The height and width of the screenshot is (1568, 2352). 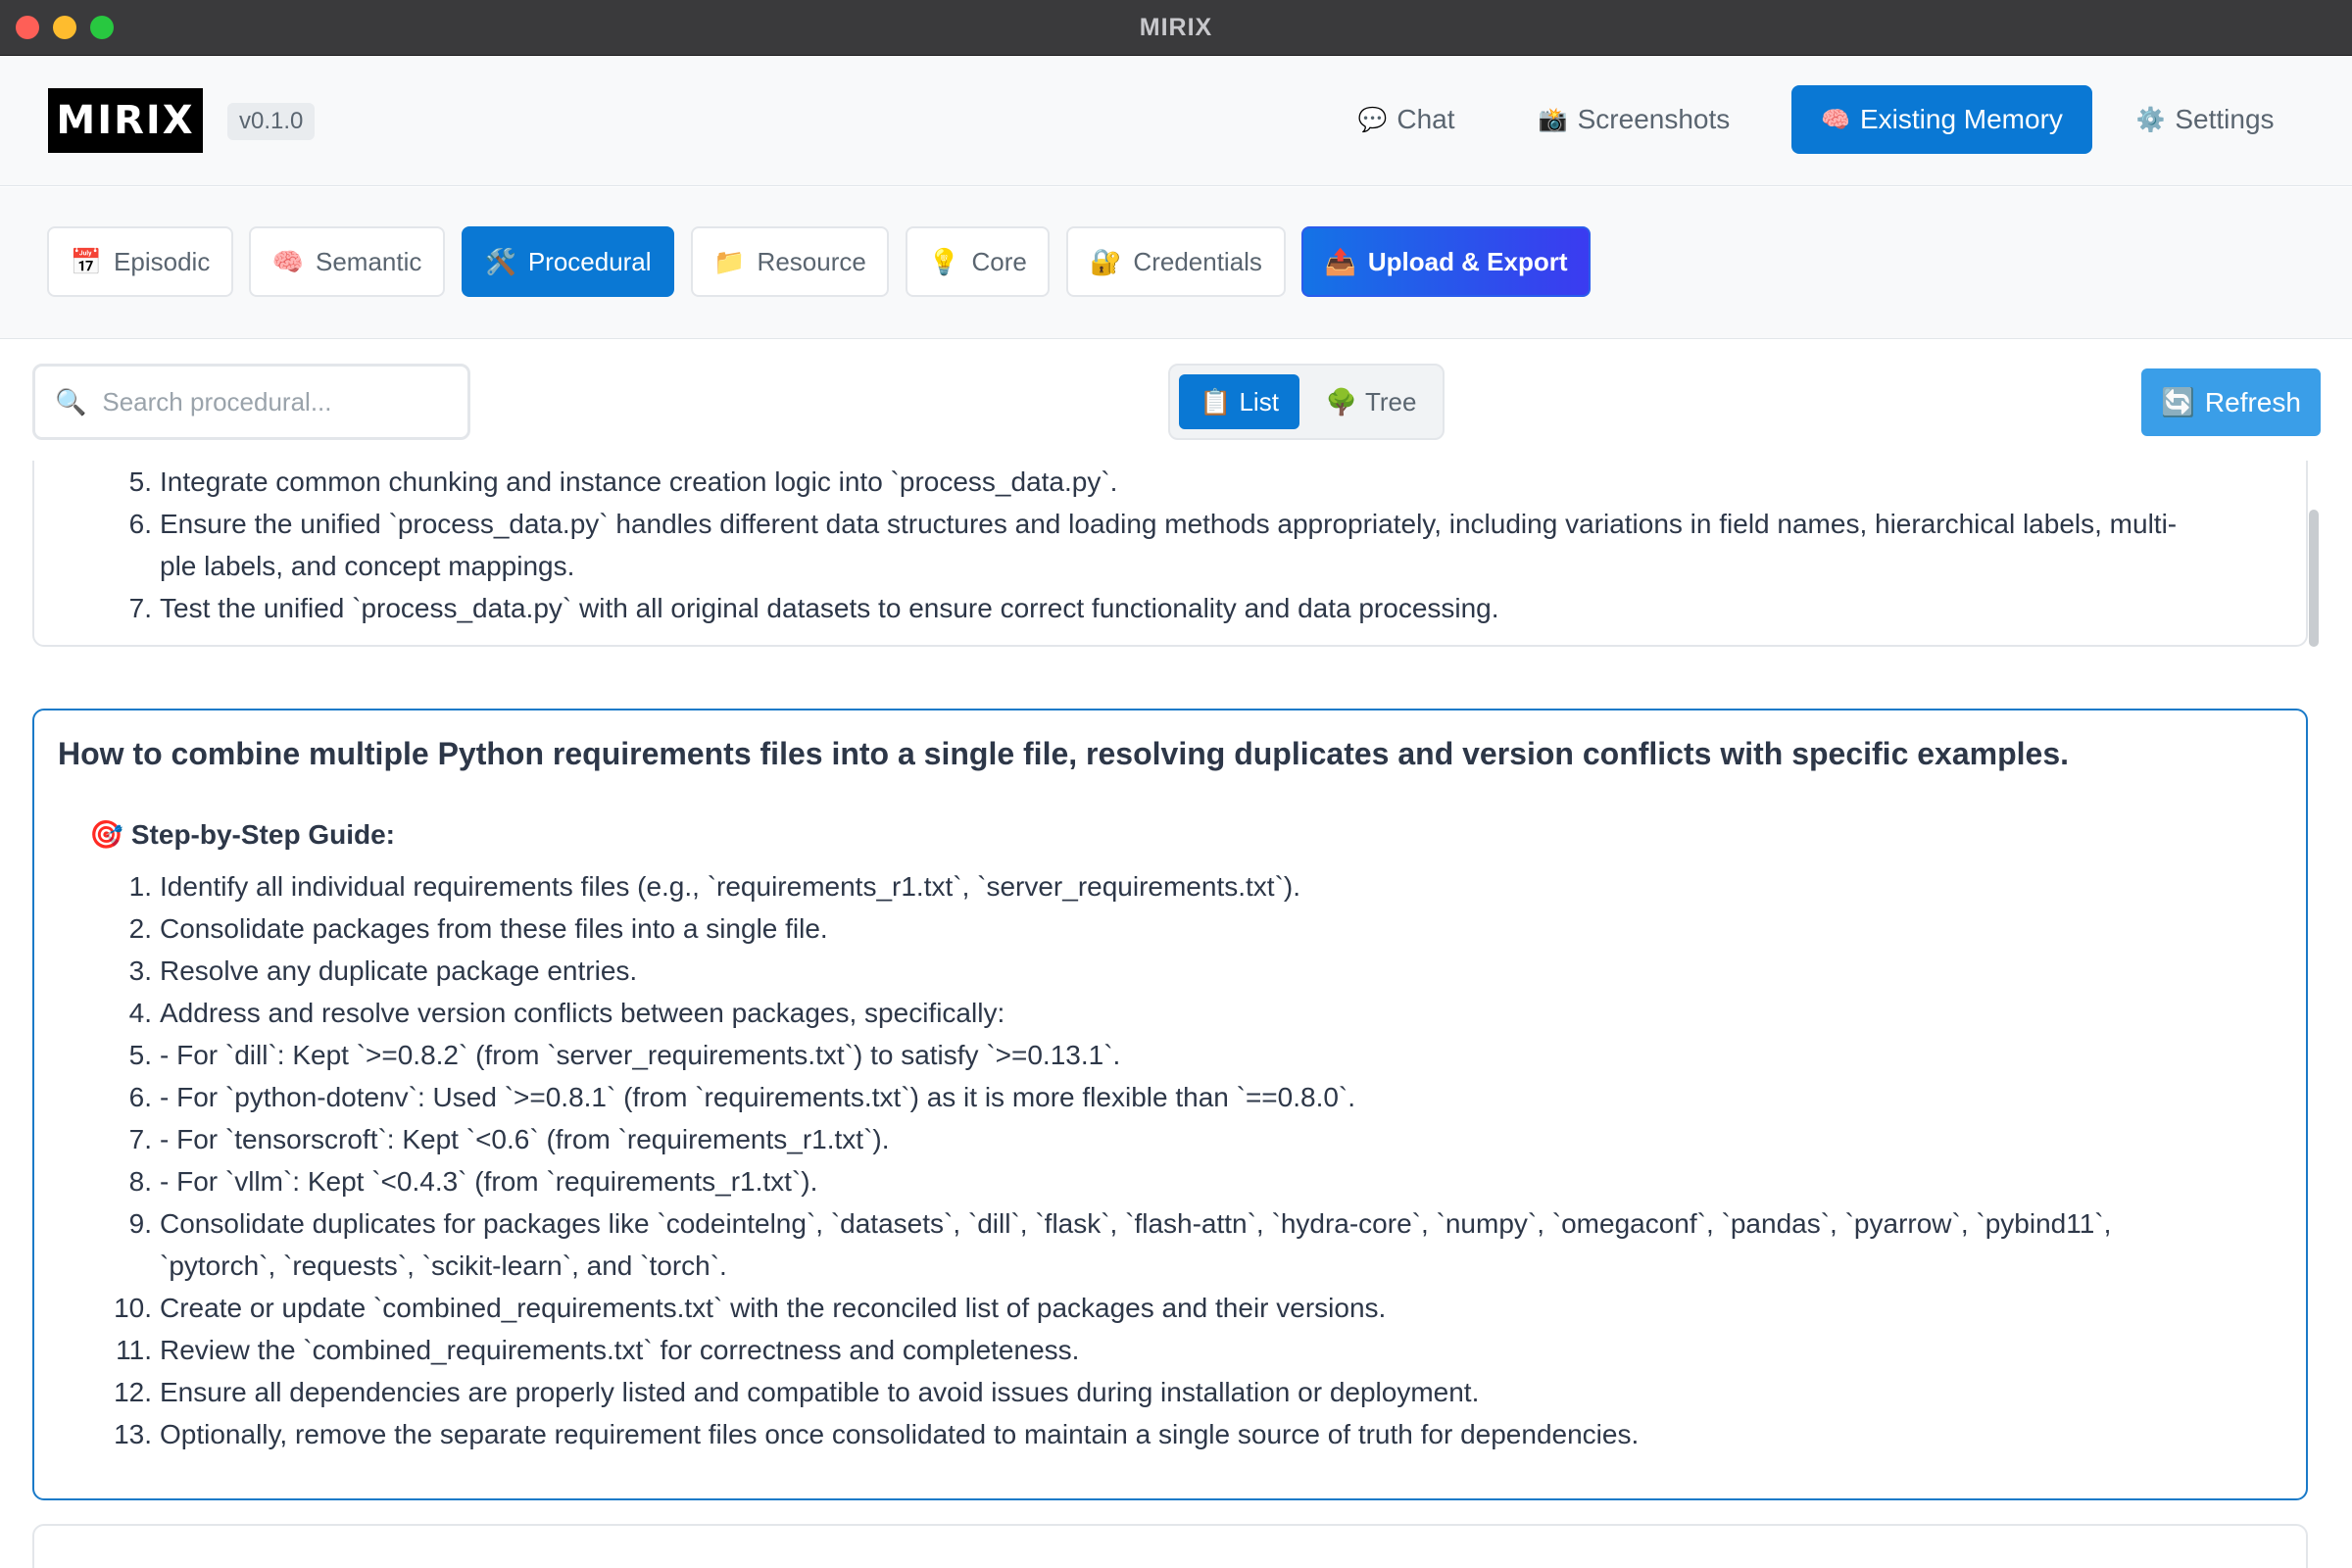 What do you see at coordinates (399, 971) in the screenshot?
I see `step-text: Resolve any duplicate package entries.` at bounding box center [399, 971].